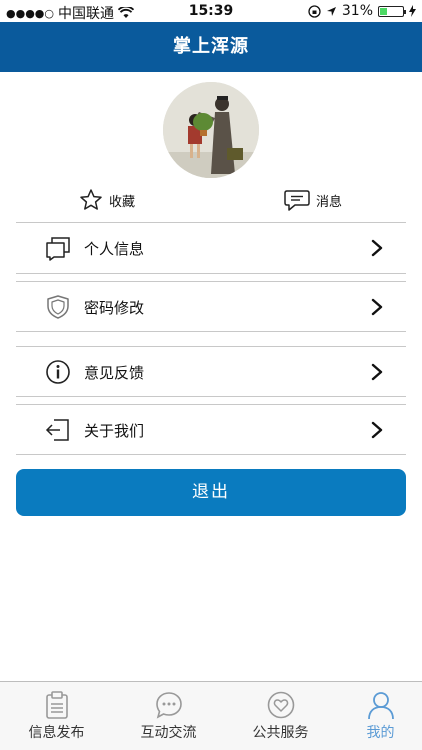  I want to click on tab-mine: 我的, so click(375, 716).